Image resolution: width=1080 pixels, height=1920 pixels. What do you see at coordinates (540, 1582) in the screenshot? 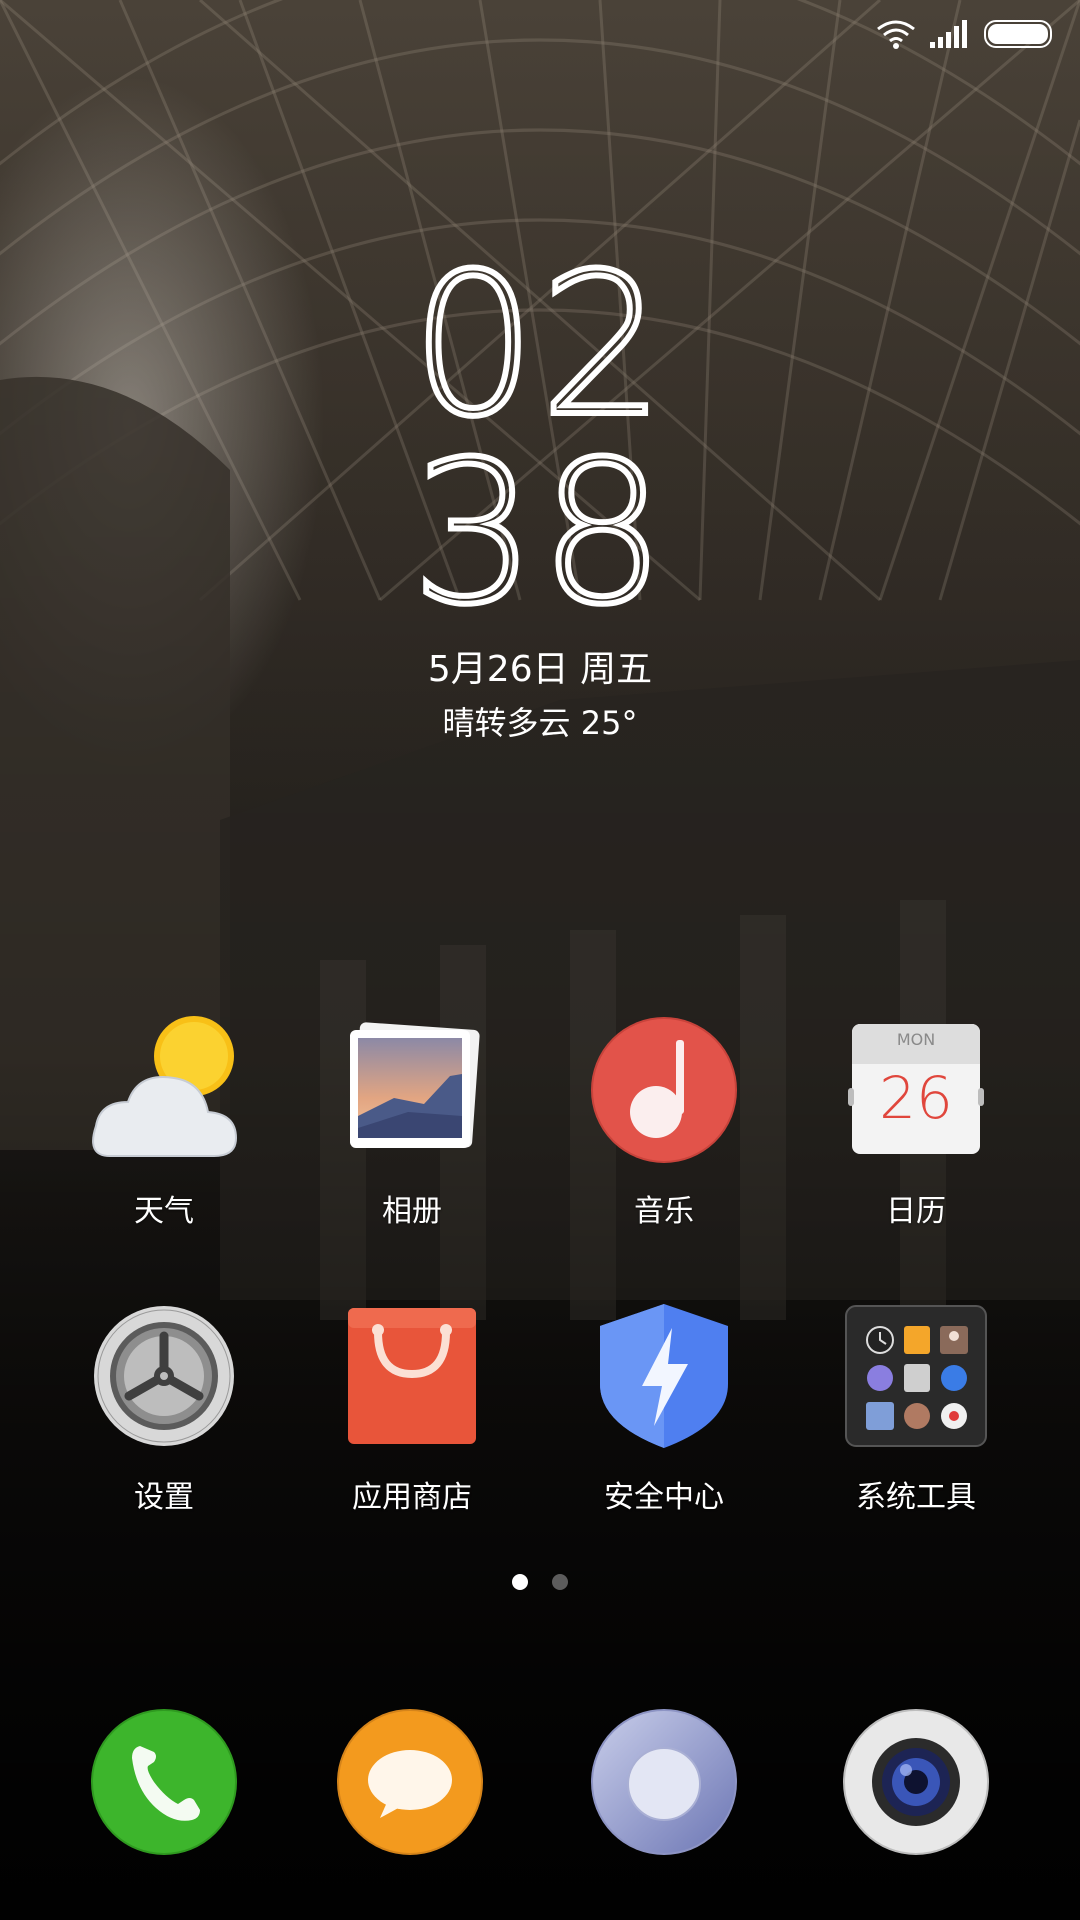
I see `page-indicator` at bounding box center [540, 1582].